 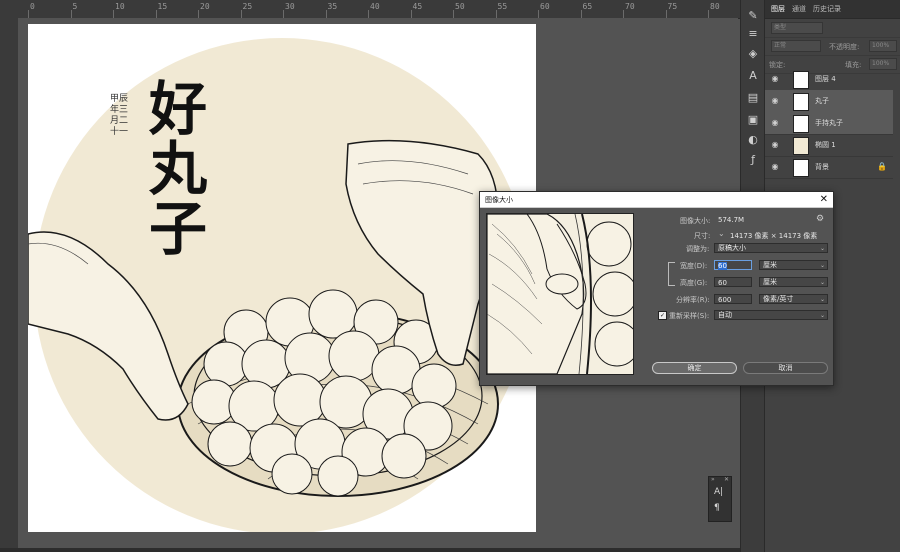 I want to click on cube-icon: ◈, so click(x=753, y=54).